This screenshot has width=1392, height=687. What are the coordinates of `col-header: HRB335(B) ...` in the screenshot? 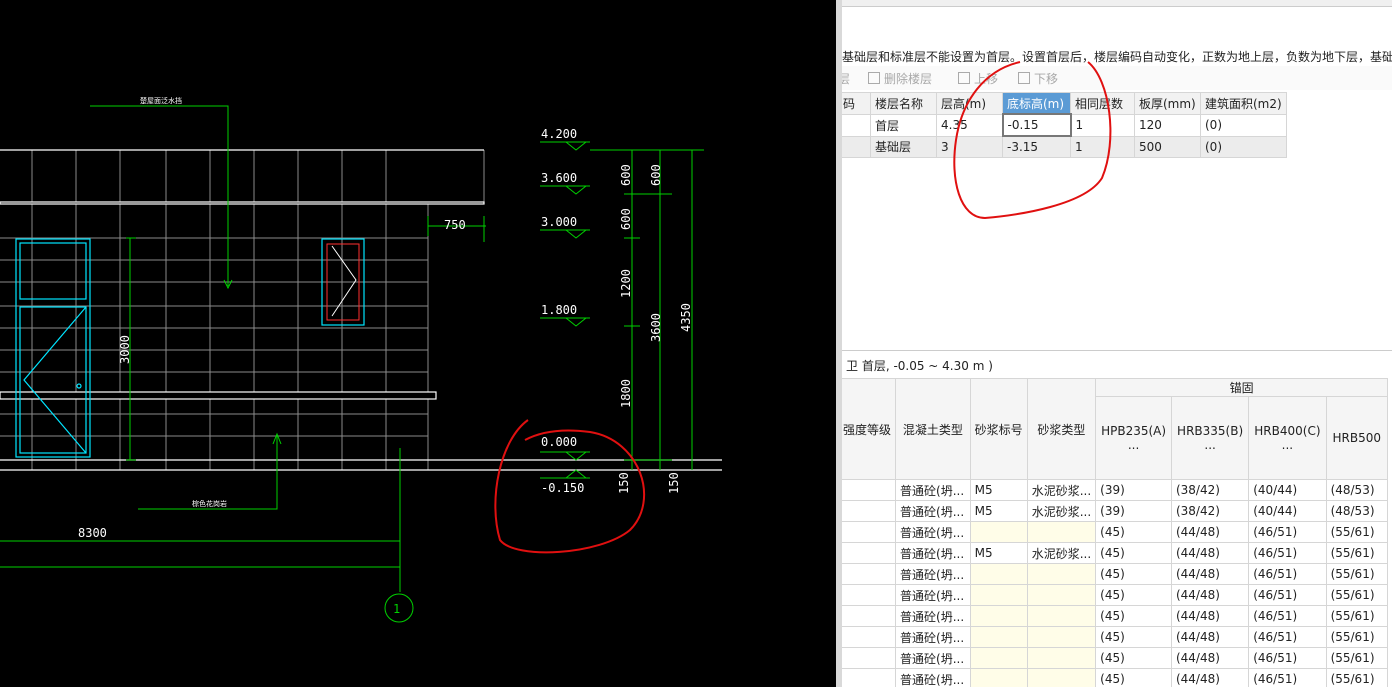 It's located at (1210, 438).